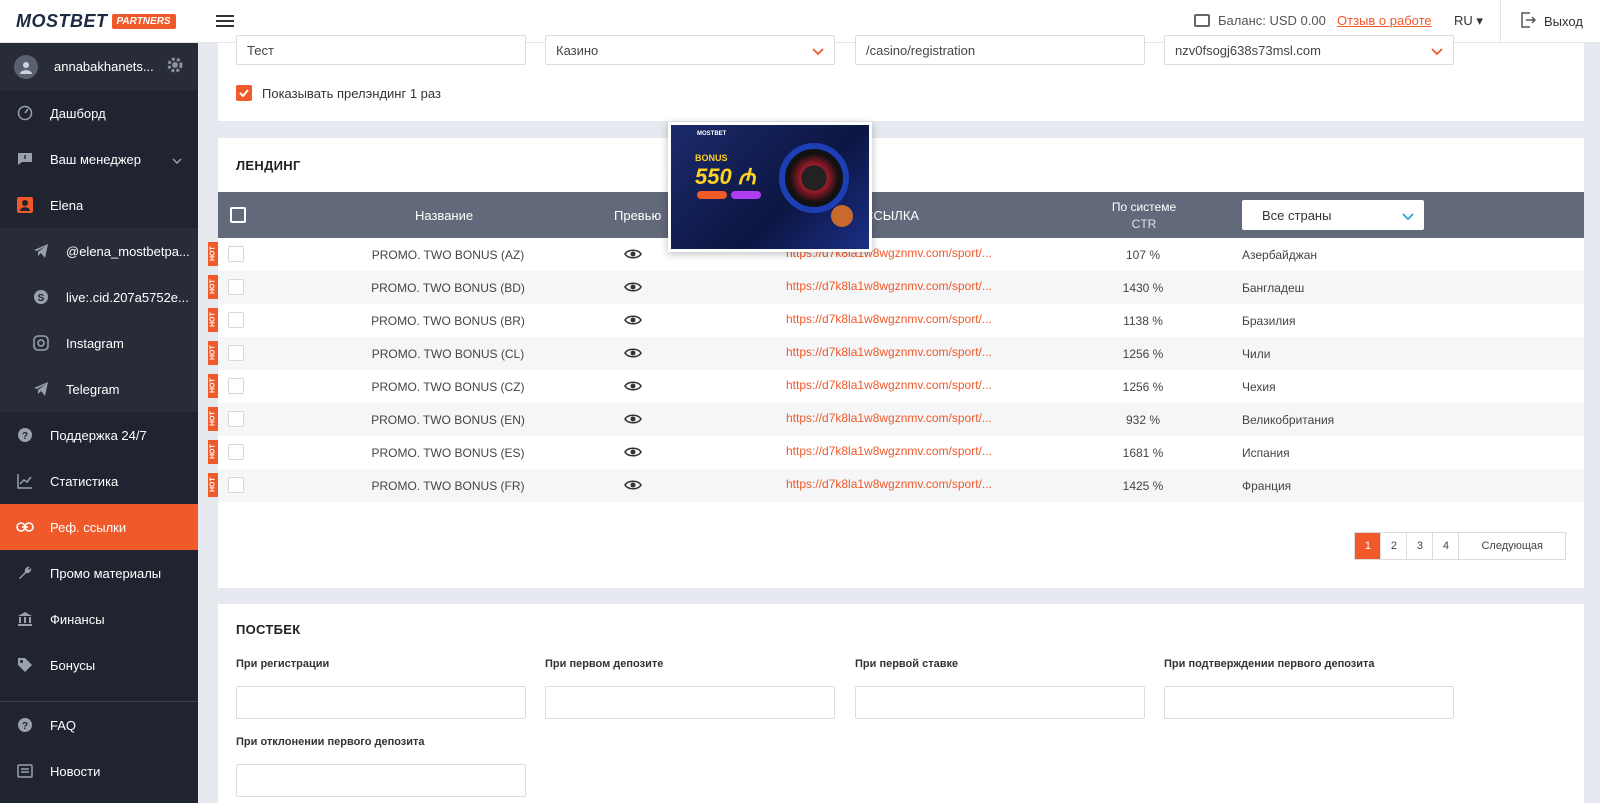 This screenshot has width=1600, height=803. I want to click on hot-badge: HOT, so click(213, 386).